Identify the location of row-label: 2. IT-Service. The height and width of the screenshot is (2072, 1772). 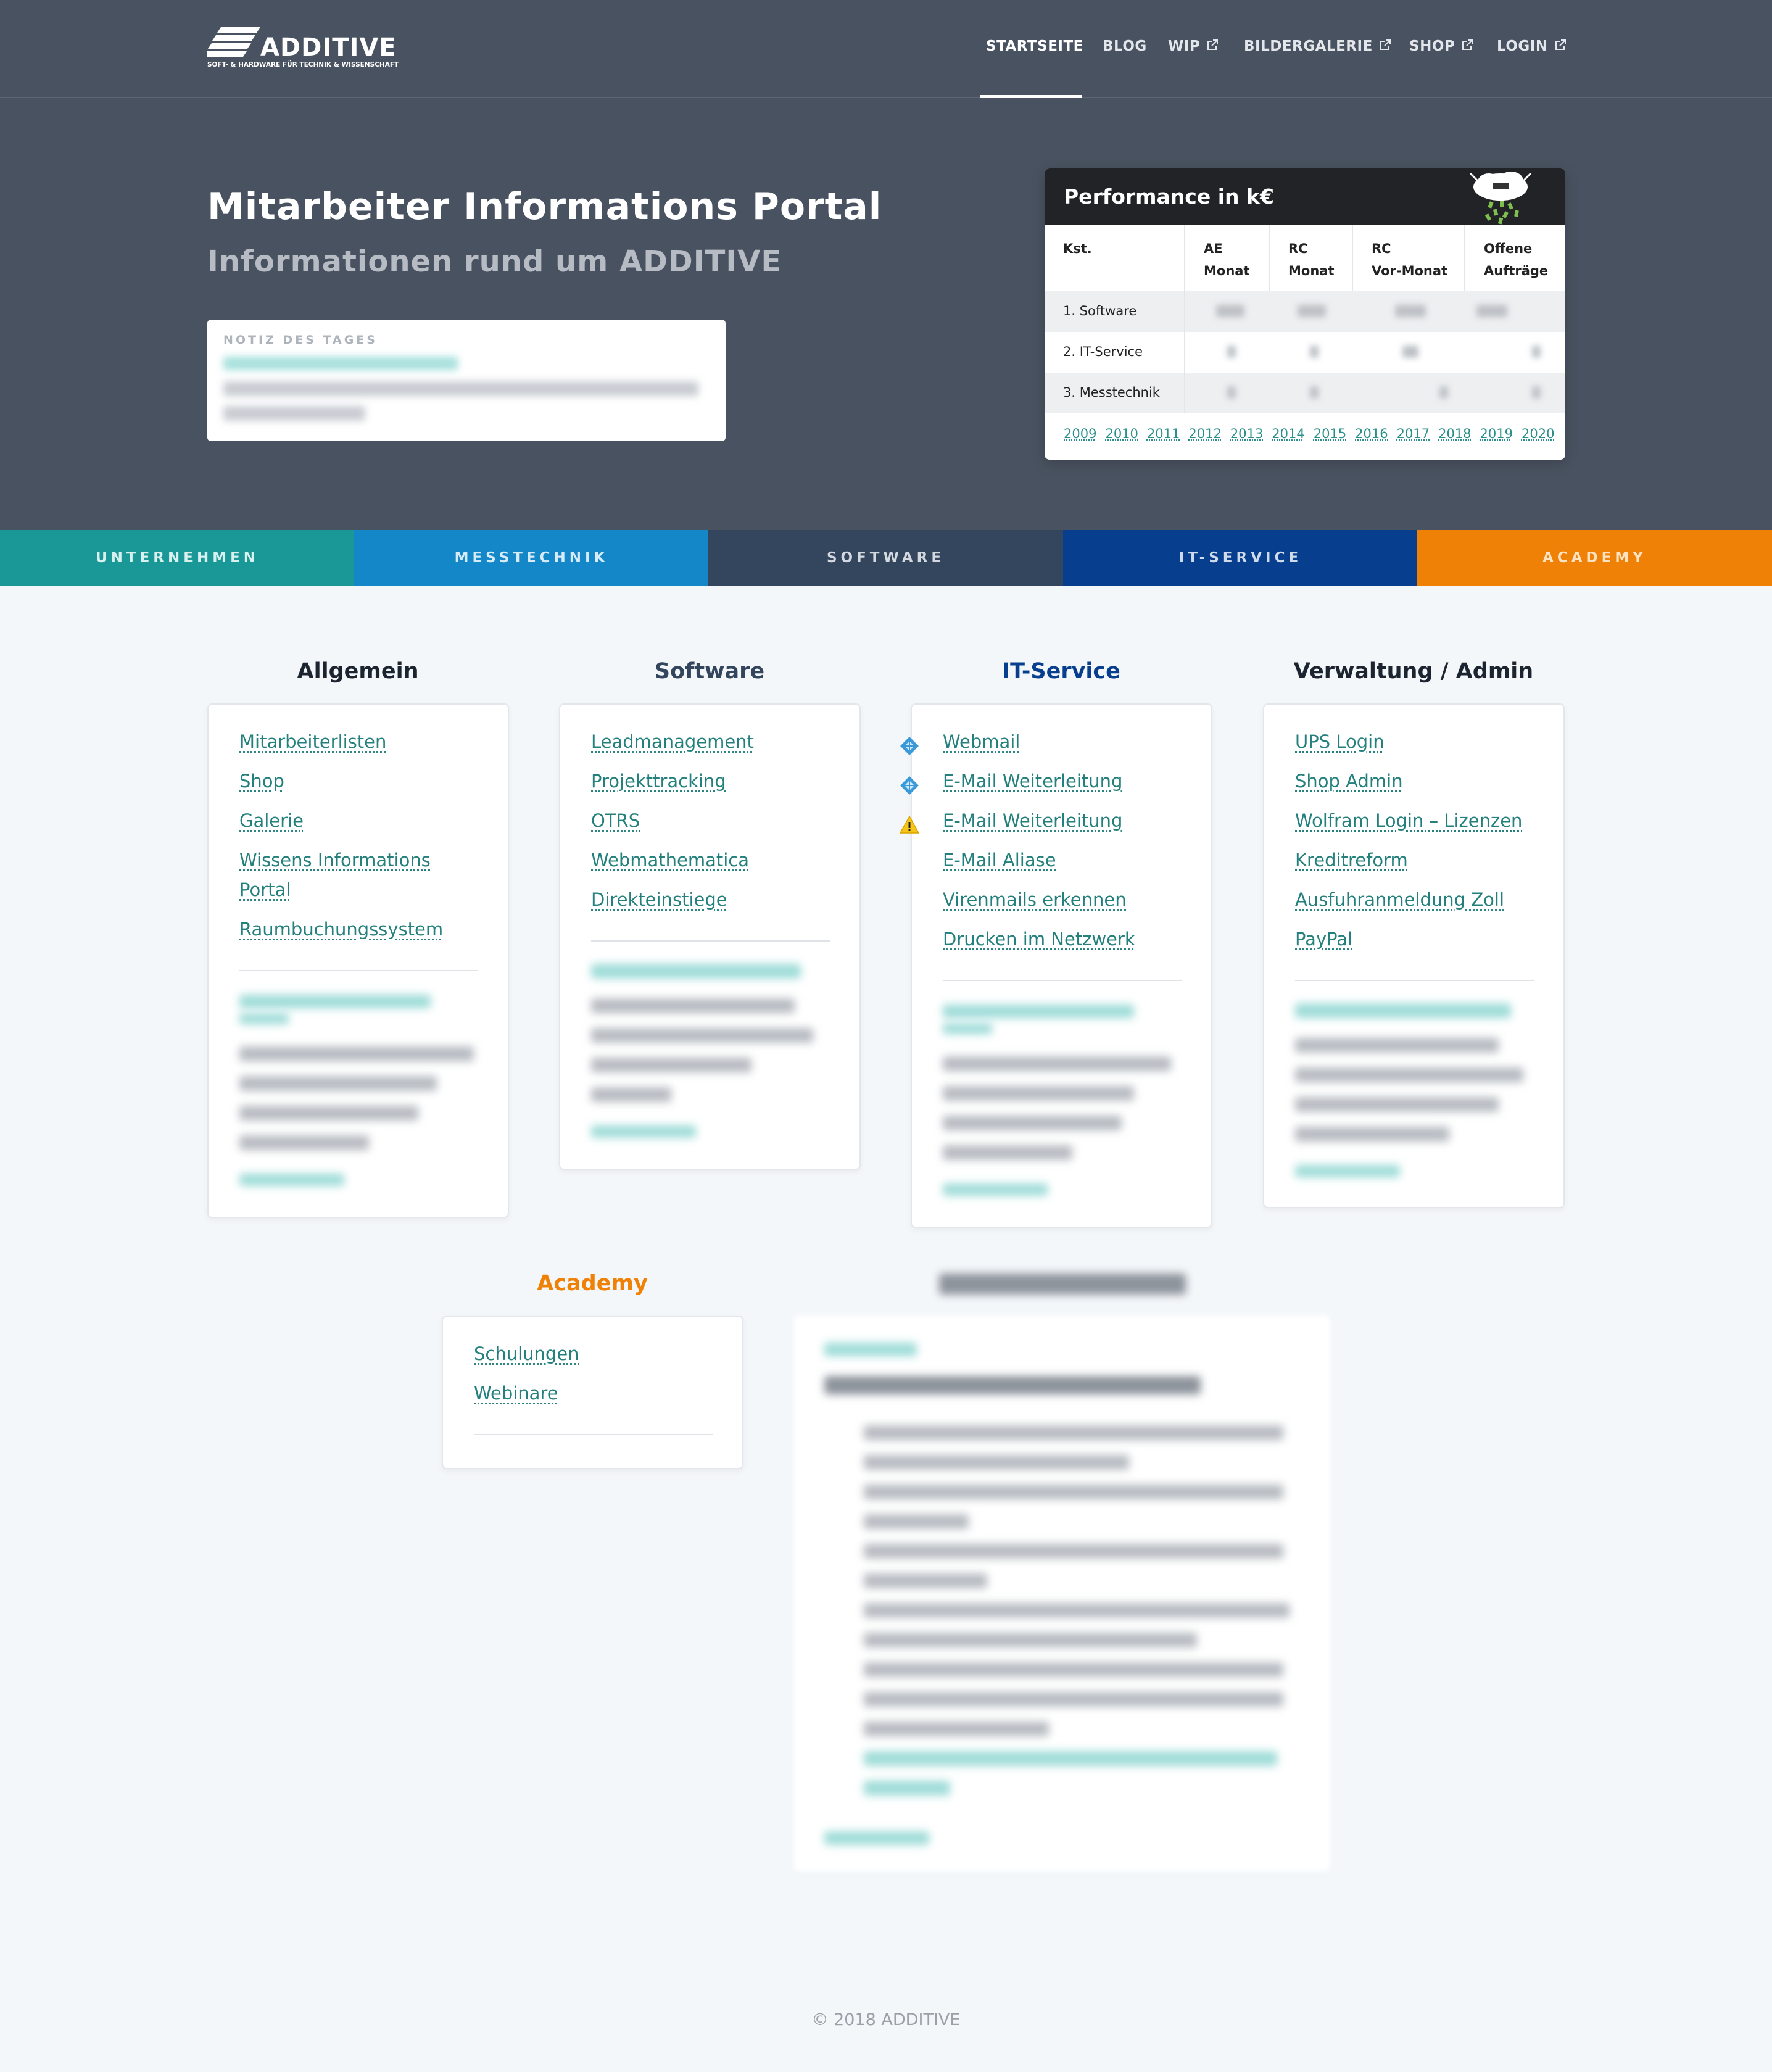
(1103, 351).